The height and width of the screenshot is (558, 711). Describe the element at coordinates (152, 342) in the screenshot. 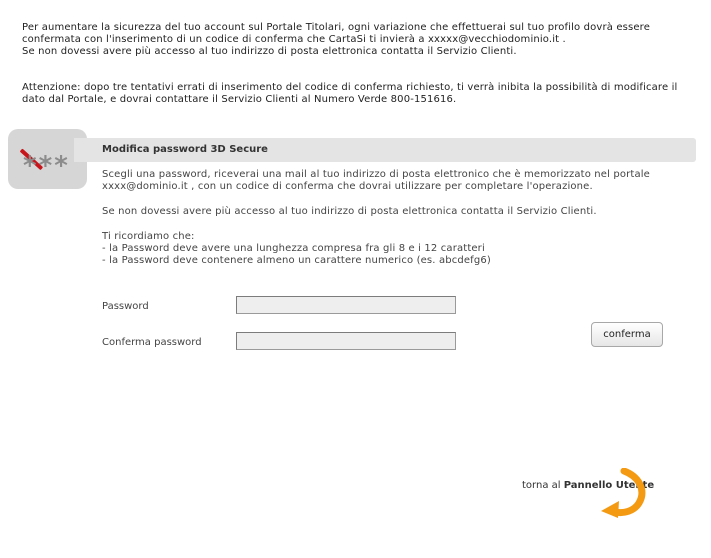

I see `confirm-password-label: Conferma password` at that location.